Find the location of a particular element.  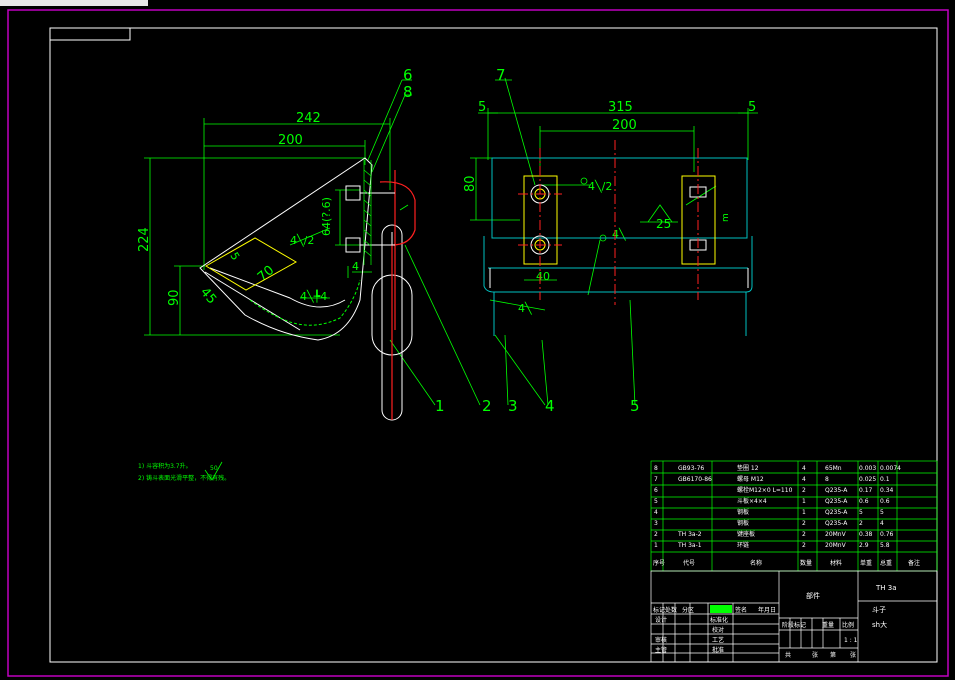

tb-scale: 1 is located at coordinates (851, 640).